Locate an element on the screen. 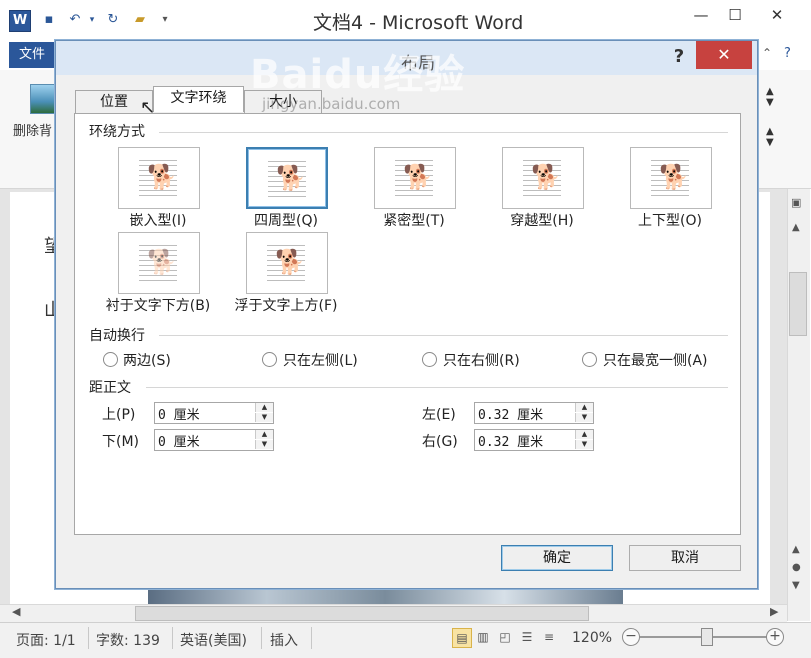 The image size is (811, 658). distance-heading: 距正文 is located at coordinates (110, 388).